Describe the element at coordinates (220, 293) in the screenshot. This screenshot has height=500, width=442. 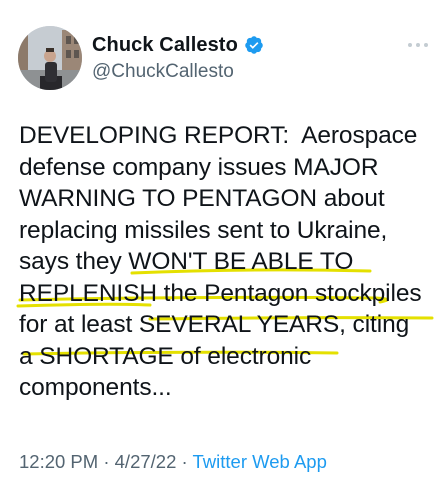
I see `tweet-line: REPLENISH the Pentagon stockpiles` at that location.